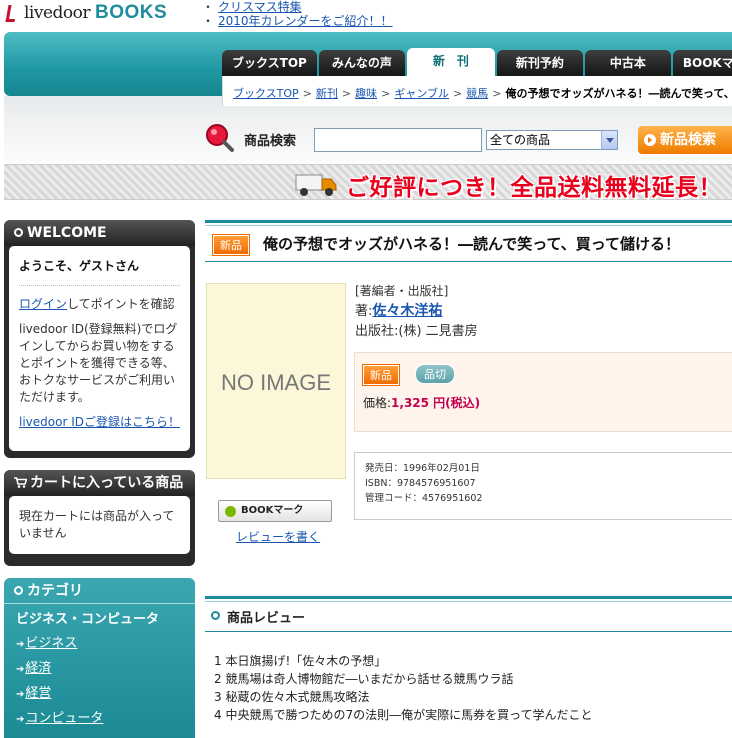 The width and height of the screenshot is (732, 738). I want to click on breadcrumb-books-top: ブックスTOP, so click(266, 93).